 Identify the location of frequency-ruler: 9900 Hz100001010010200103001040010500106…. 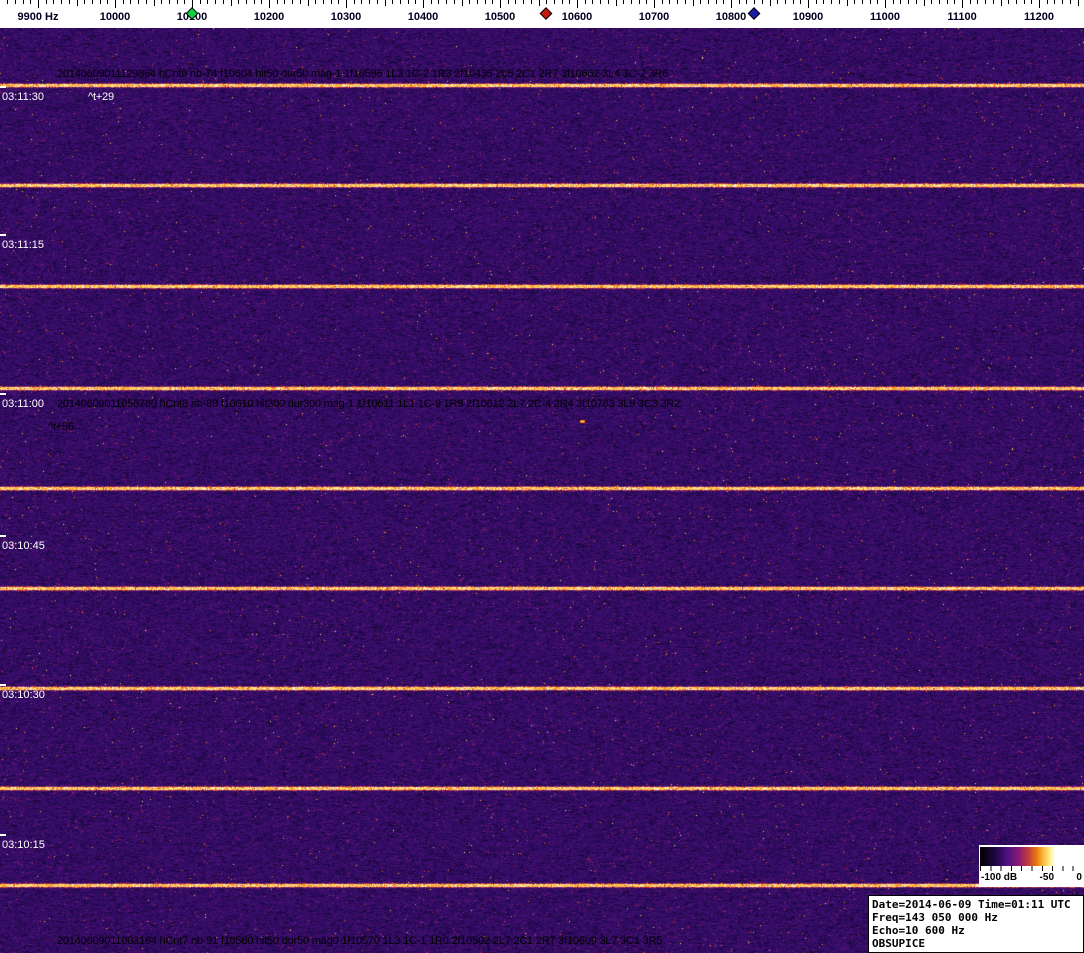
(542, 14).